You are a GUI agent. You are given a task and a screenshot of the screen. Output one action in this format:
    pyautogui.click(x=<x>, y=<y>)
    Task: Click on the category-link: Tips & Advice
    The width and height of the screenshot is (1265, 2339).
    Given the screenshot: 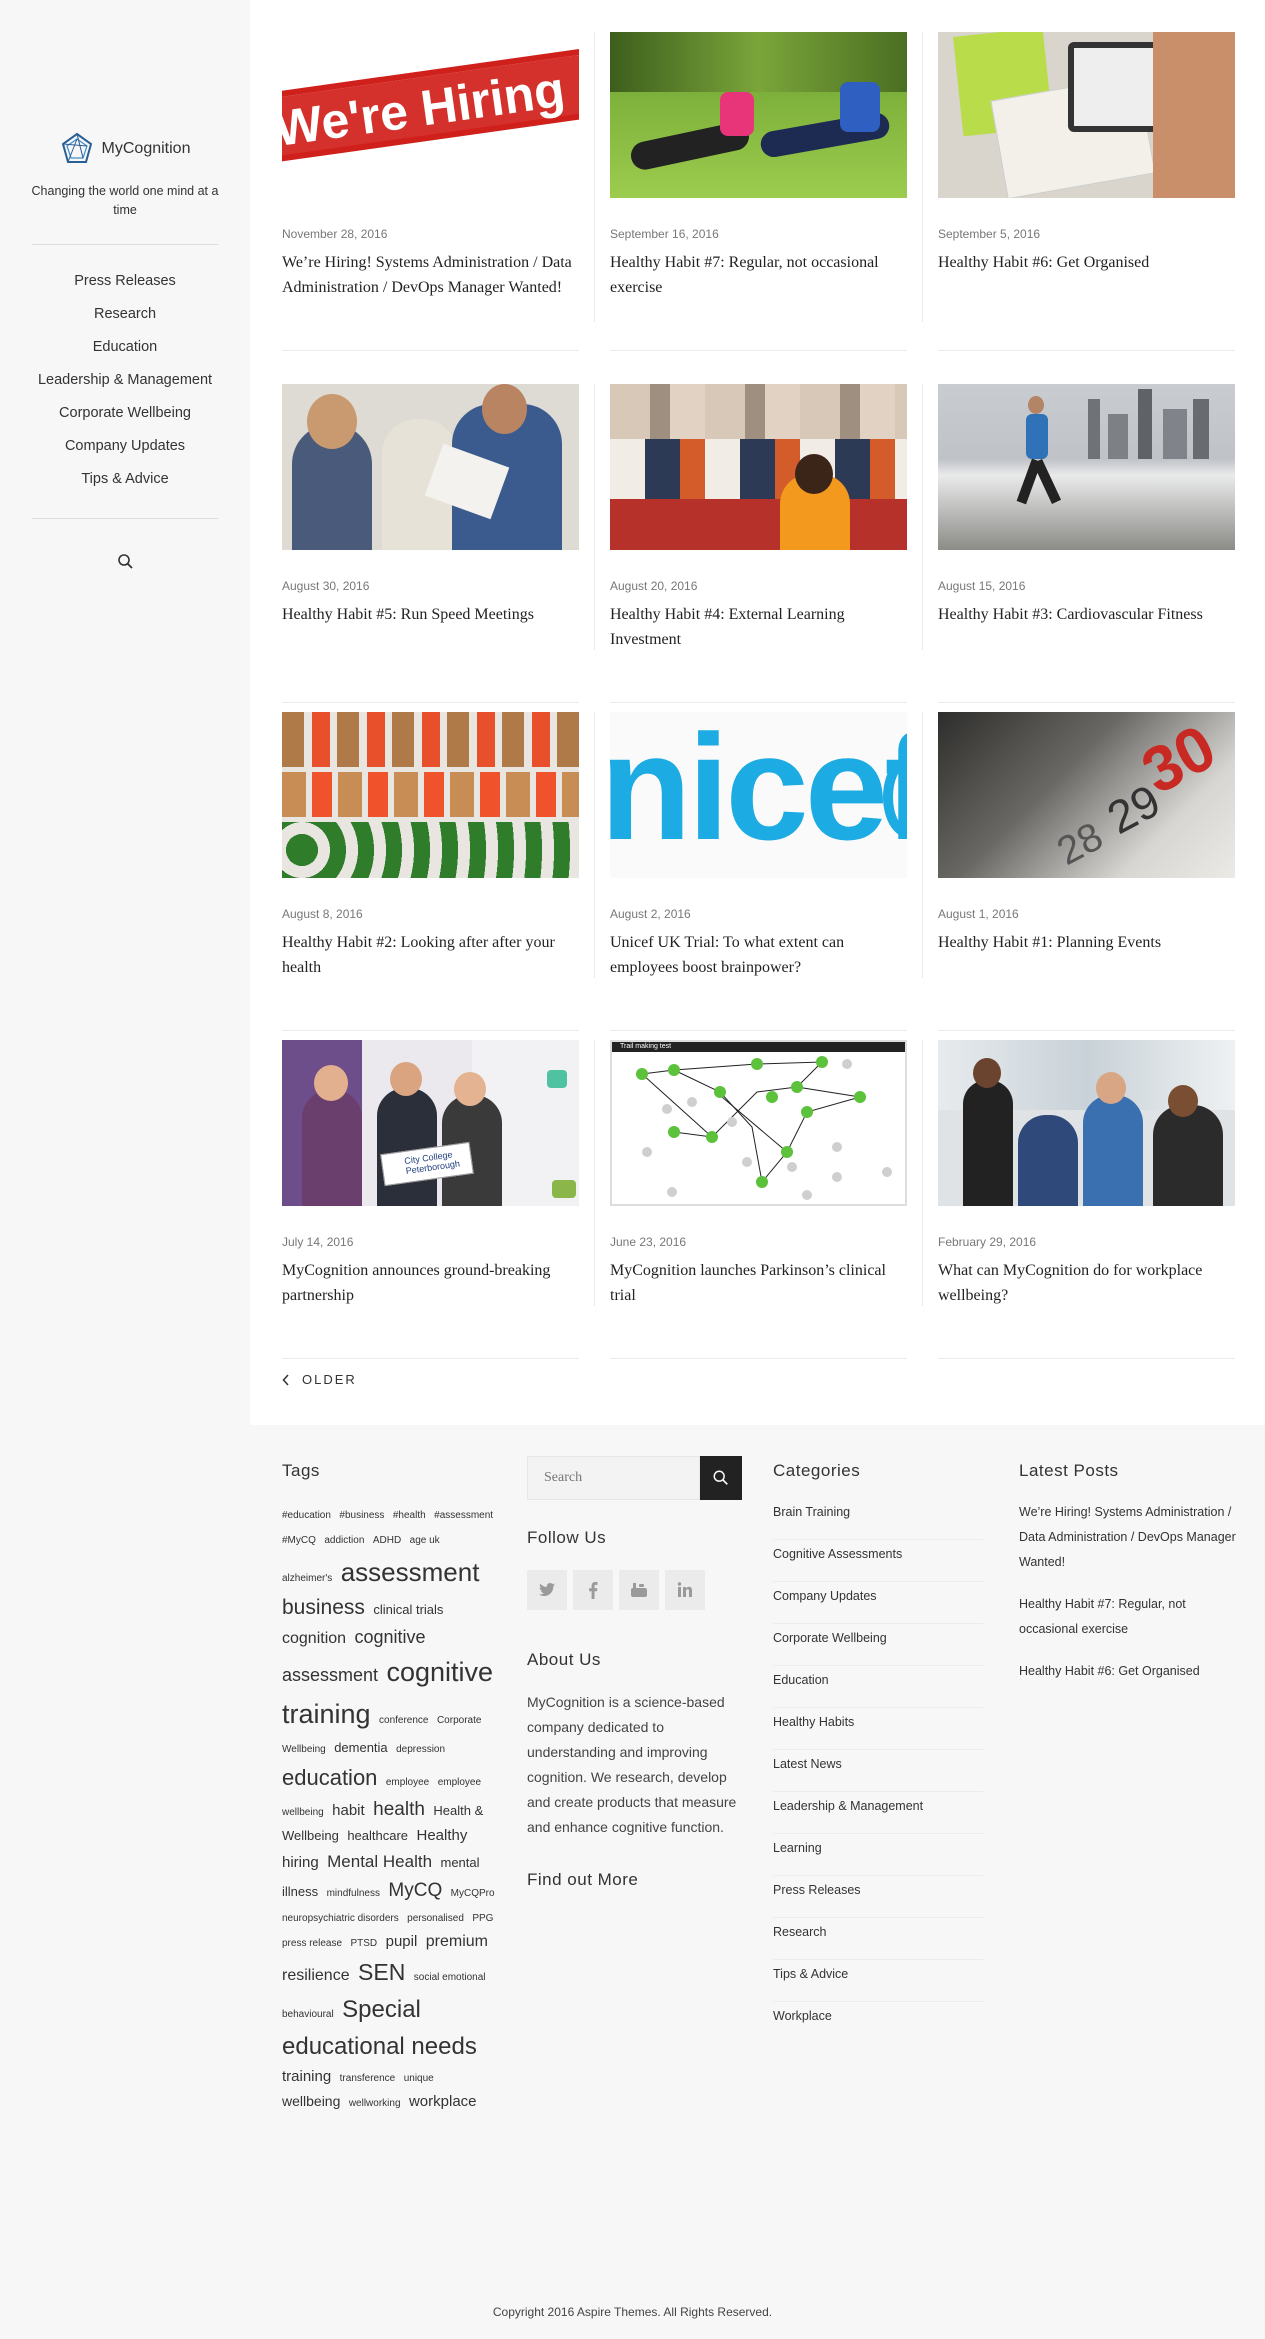 What is the action you would take?
    pyautogui.click(x=878, y=1981)
    